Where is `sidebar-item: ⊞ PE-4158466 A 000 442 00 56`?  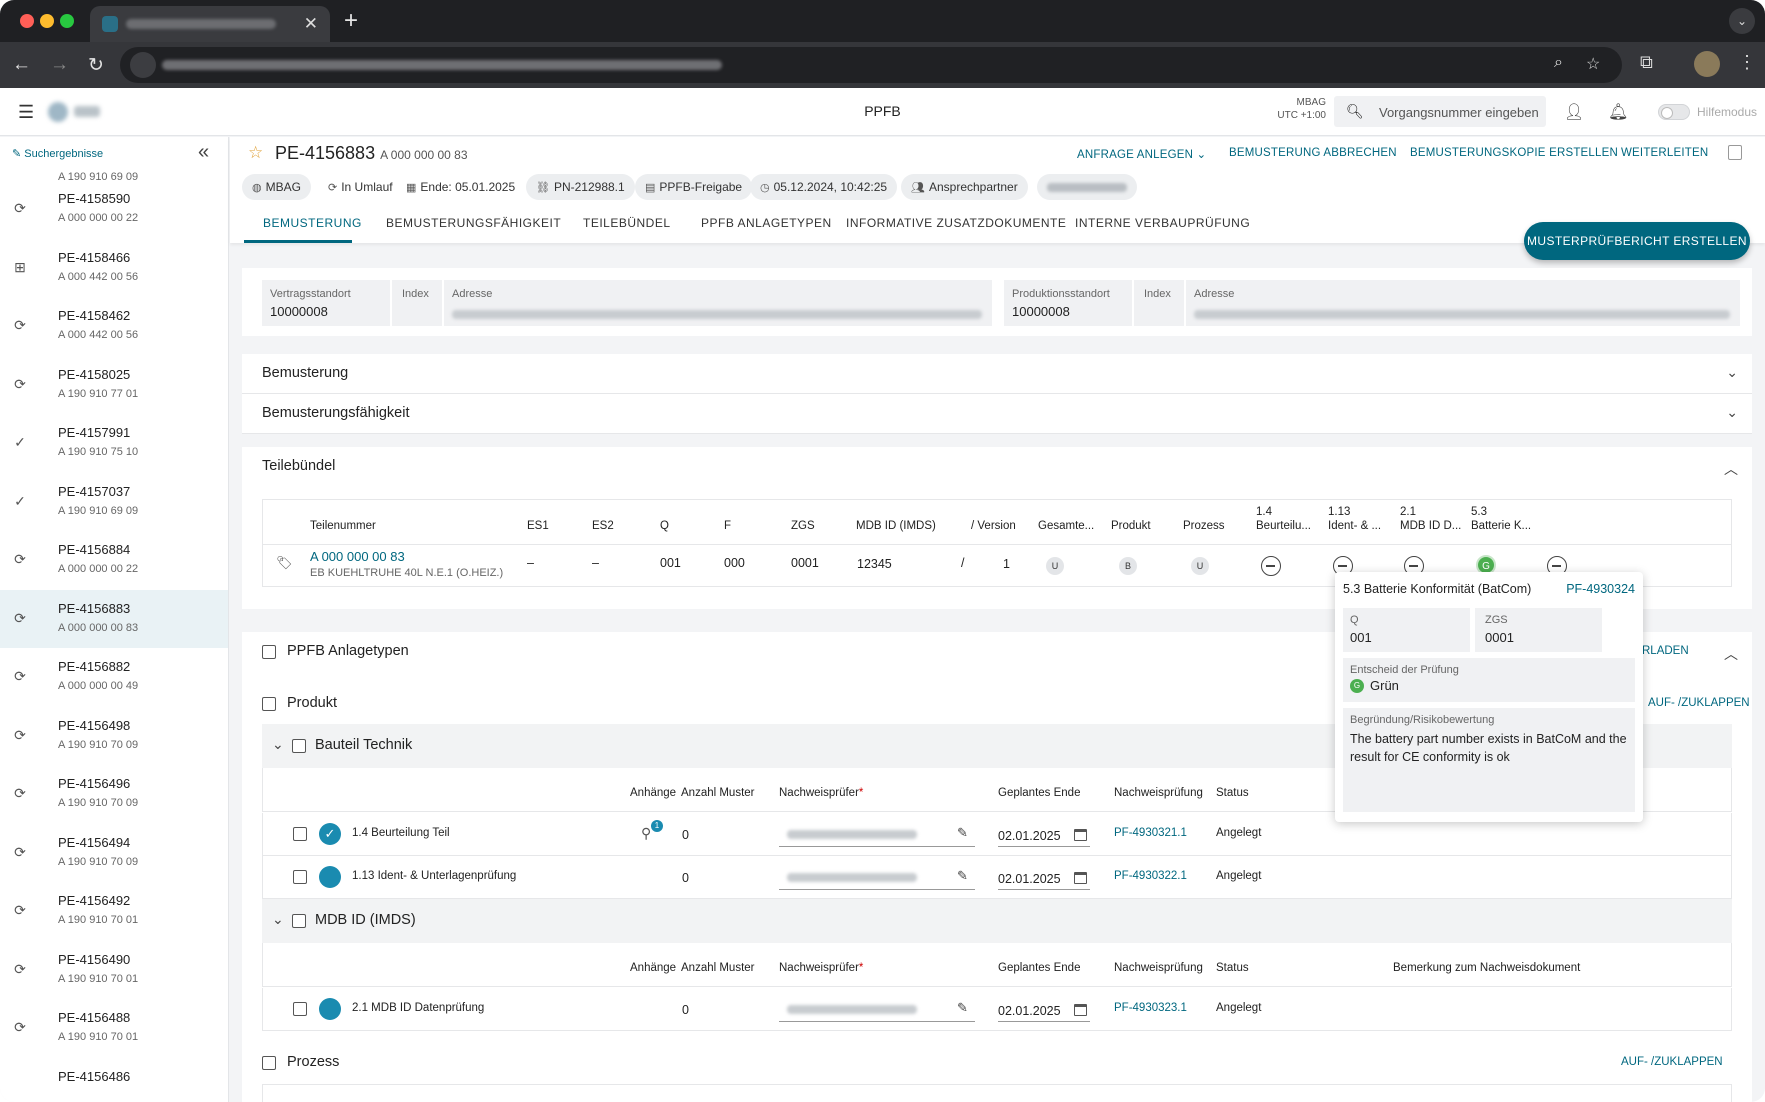 sidebar-item: ⊞ PE-4158466 A 000 442 00 56 is located at coordinates (114, 268).